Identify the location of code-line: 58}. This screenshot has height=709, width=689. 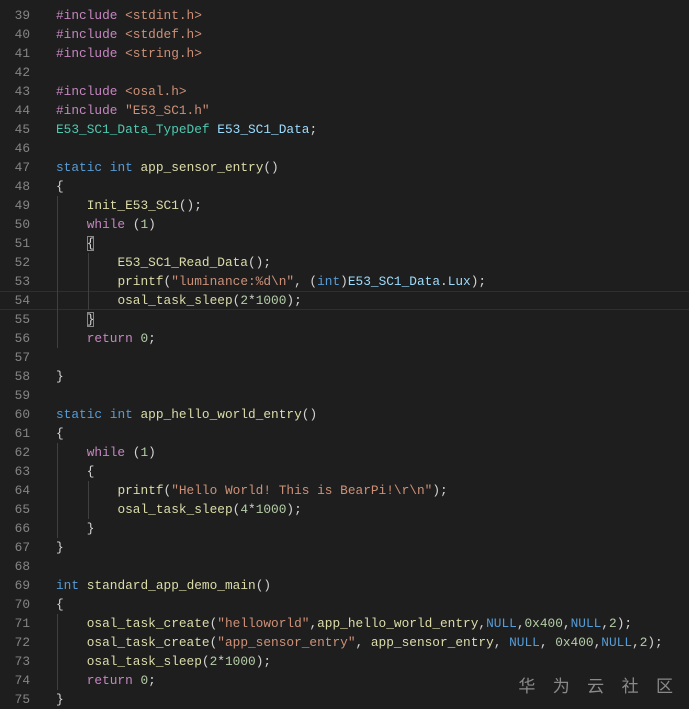
(344, 376).